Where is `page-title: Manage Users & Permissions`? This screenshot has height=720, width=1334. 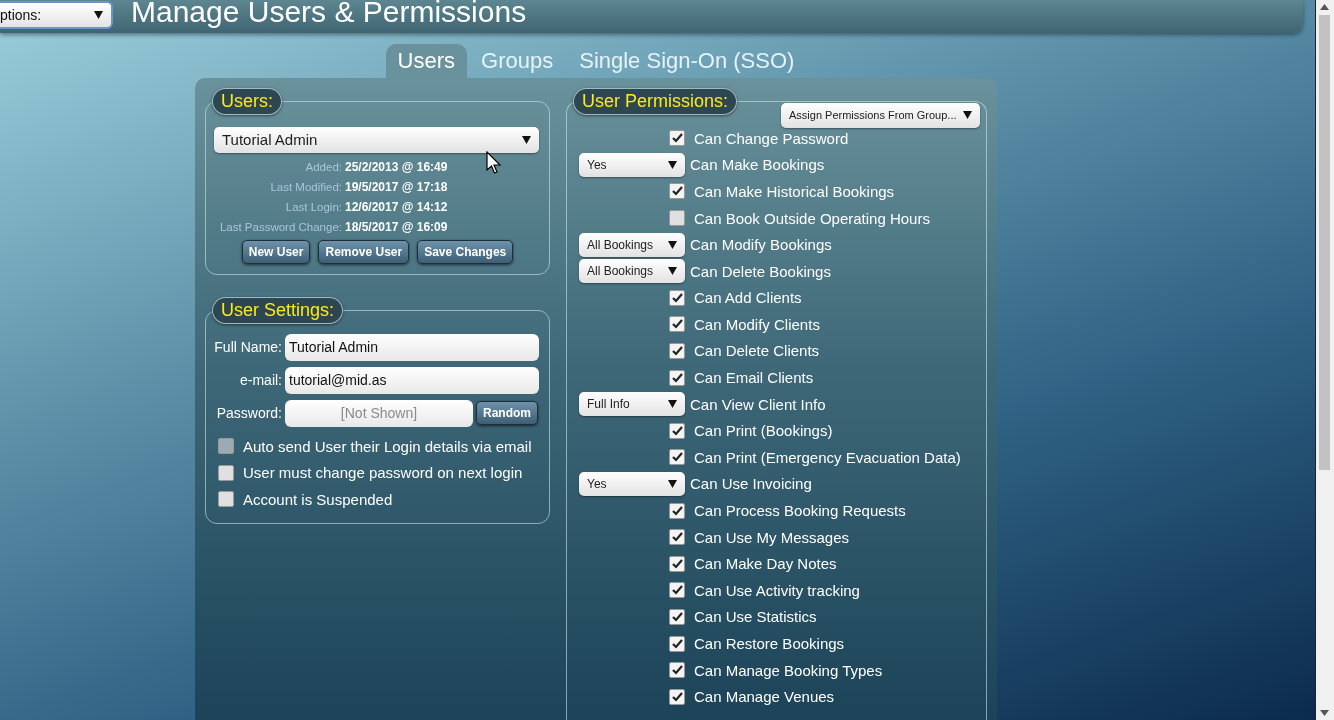 page-title: Manage Users & Permissions is located at coordinates (329, 15).